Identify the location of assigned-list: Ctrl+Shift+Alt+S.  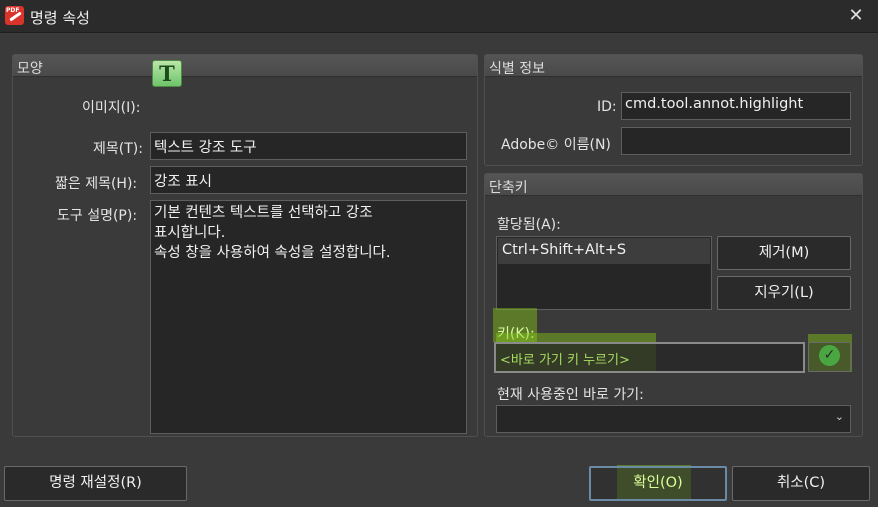
(604, 273).